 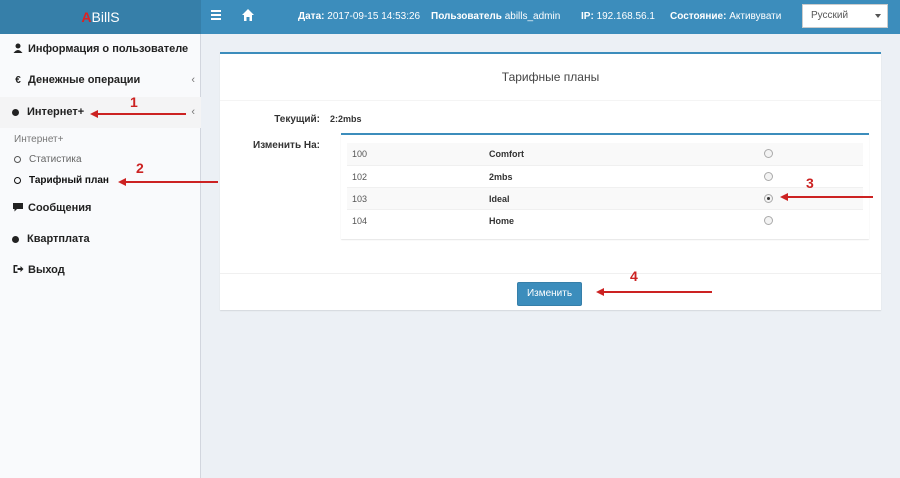 I want to click on submenu-item-statistics: Статистика, so click(x=48, y=159).